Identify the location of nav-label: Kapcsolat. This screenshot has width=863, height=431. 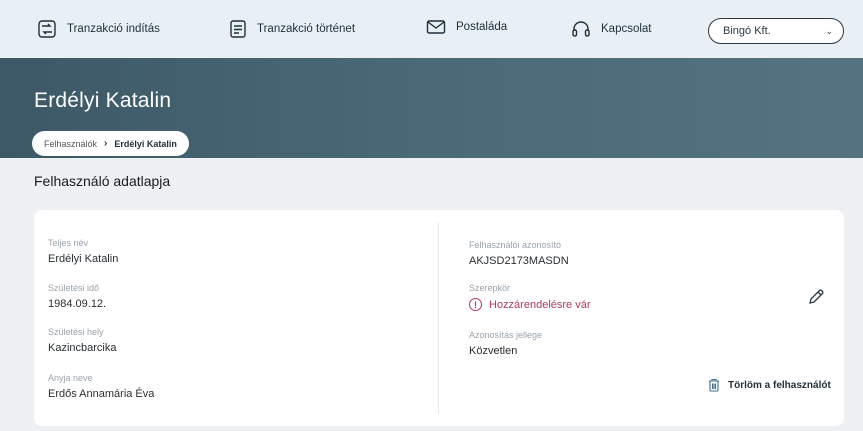
(626, 29).